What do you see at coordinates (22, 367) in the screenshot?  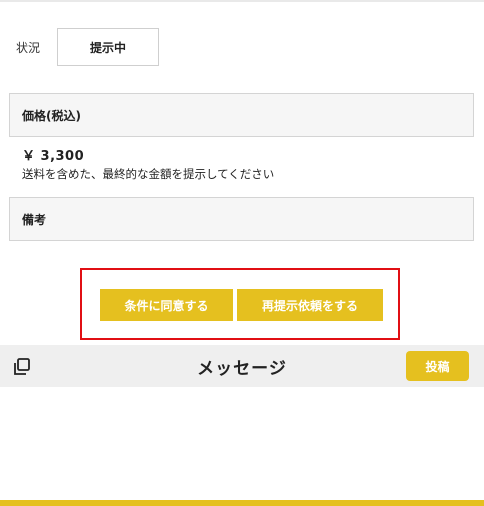 I see `copy-icon` at bounding box center [22, 367].